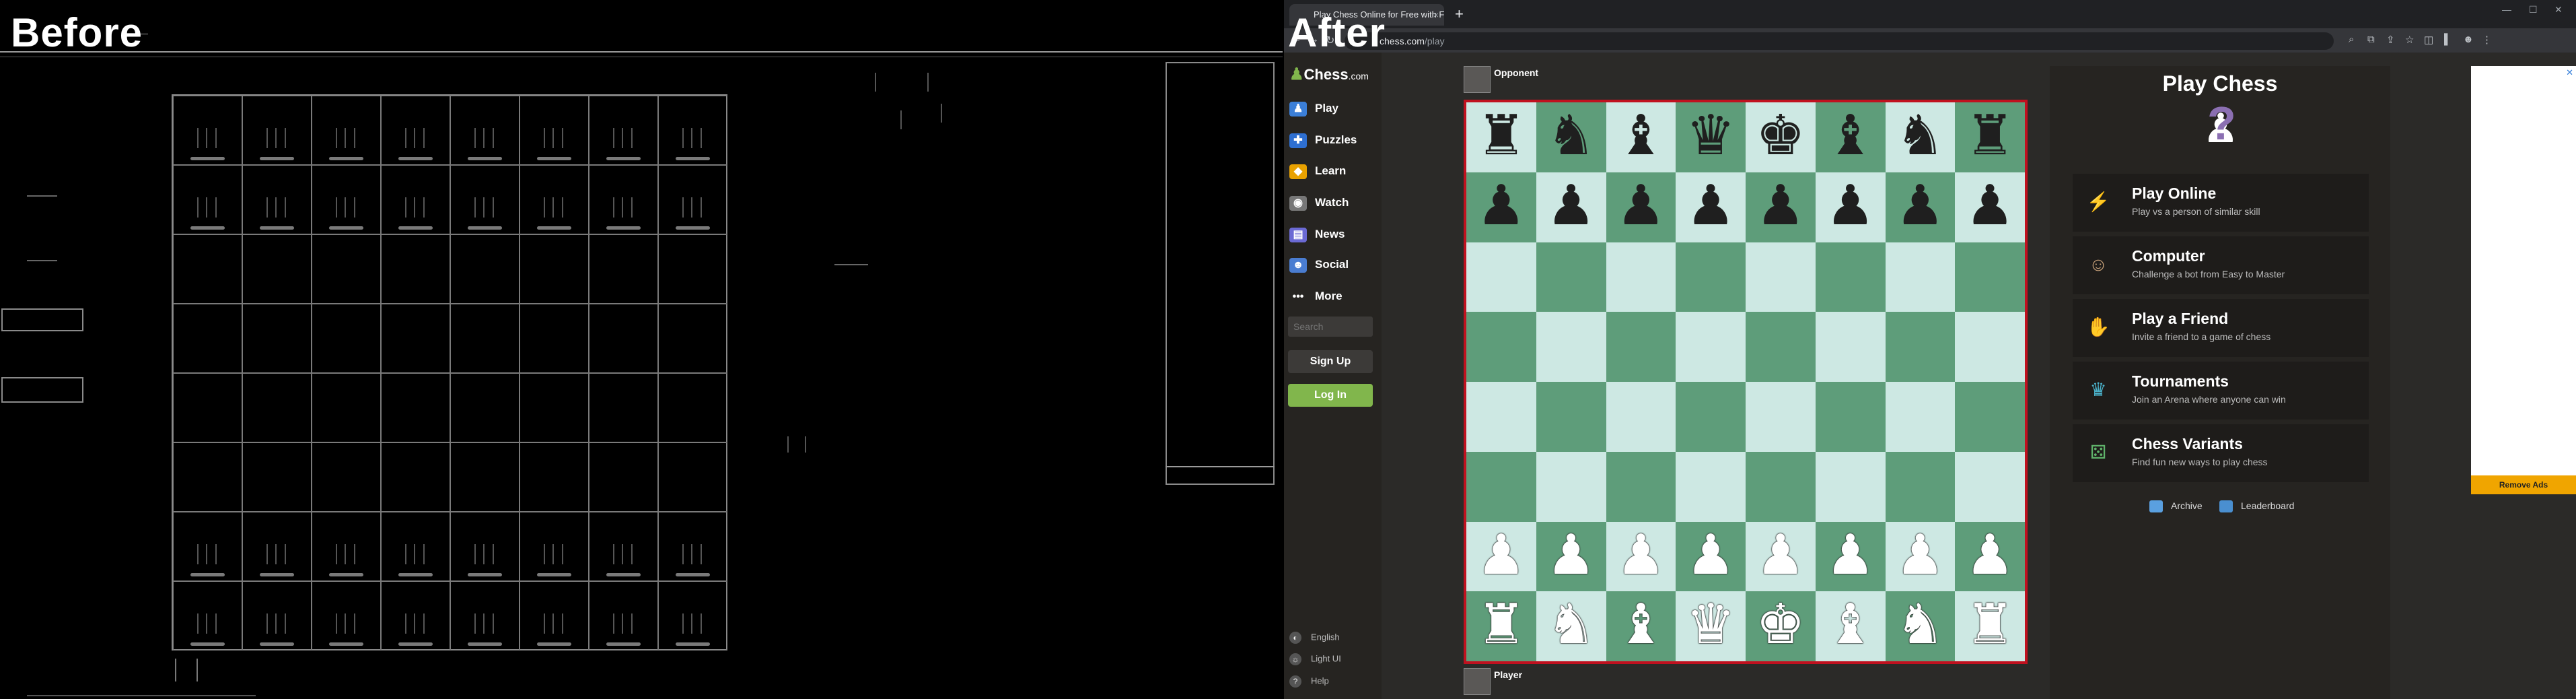 This screenshot has height=699, width=2576. Describe the element at coordinates (1477, 681) in the screenshot. I see `player-avatar` at that location.